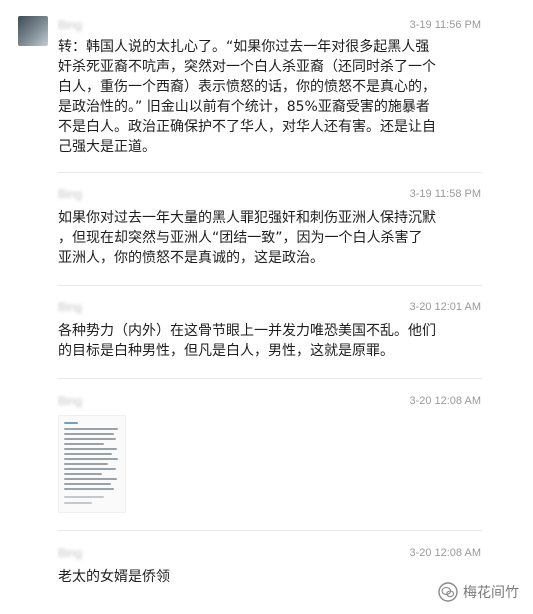  What do you see at coordinates (445, 194) in the screenshot?
I see `comment-timestamp: 3-19 11:58 PM` at bounding box center [445, 194].